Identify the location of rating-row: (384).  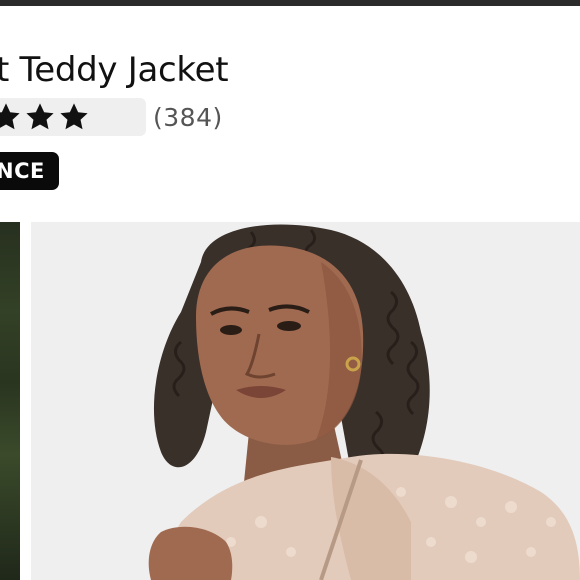
(111, 117).